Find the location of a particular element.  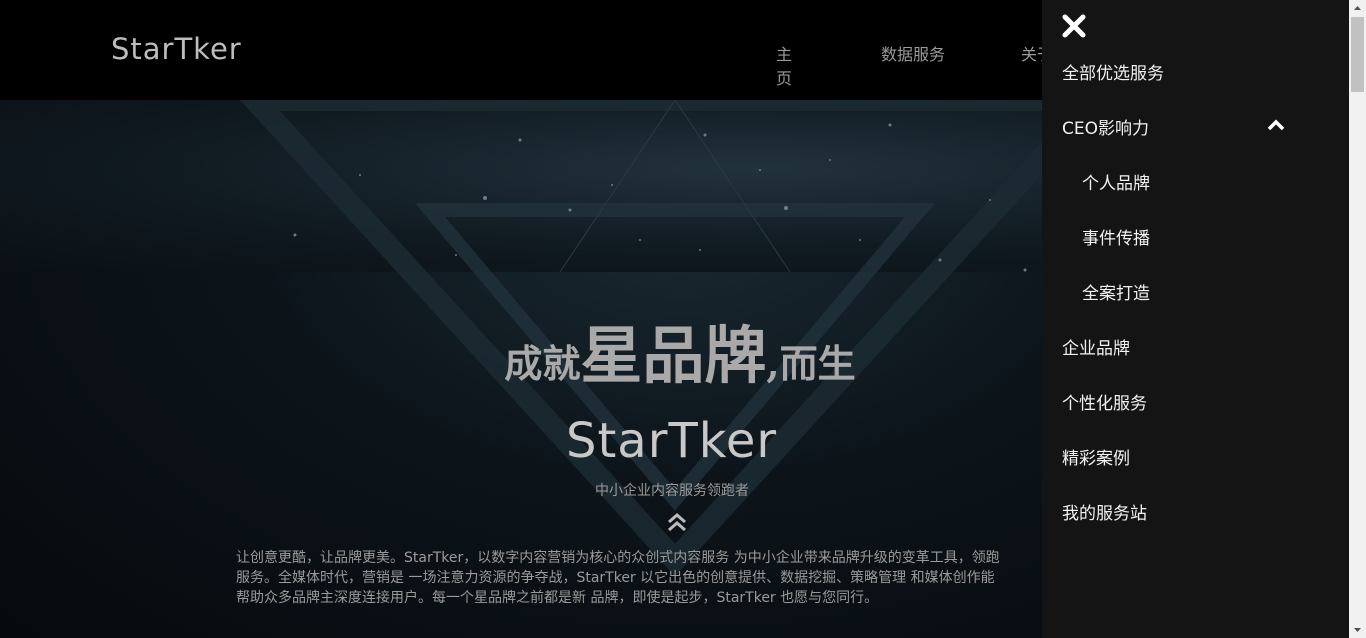

hero-subtitle: 中小企业内容服务领跑者 is located at coordinates (672, 491).